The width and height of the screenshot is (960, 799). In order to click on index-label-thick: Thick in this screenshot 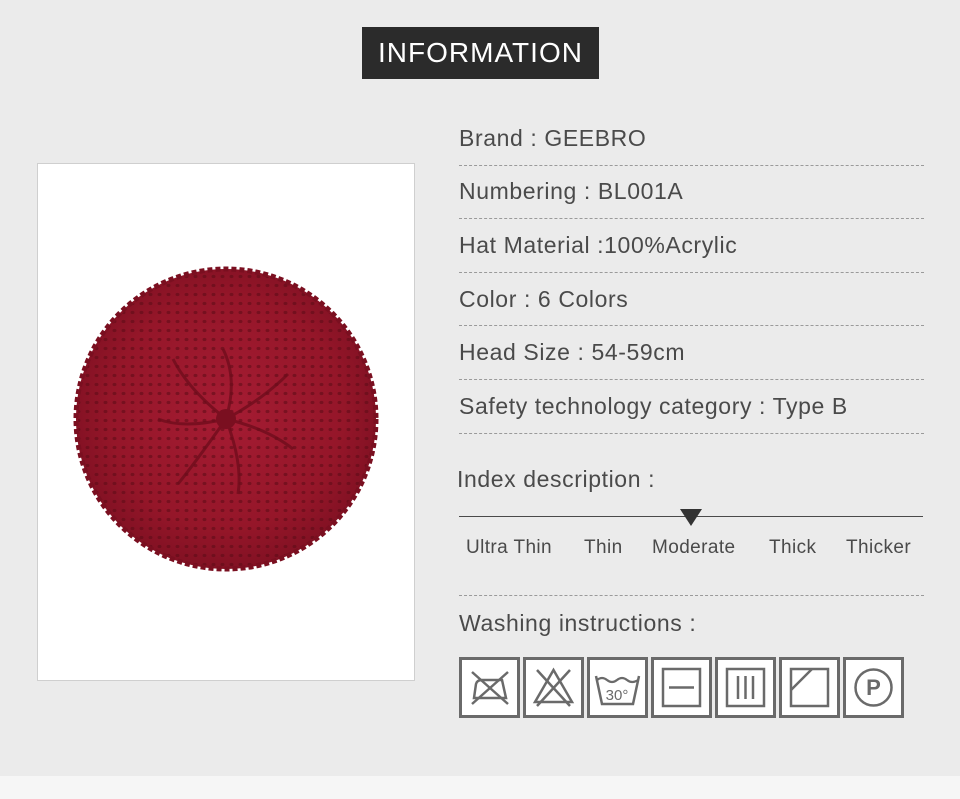, I will do `click(793, 547)`.